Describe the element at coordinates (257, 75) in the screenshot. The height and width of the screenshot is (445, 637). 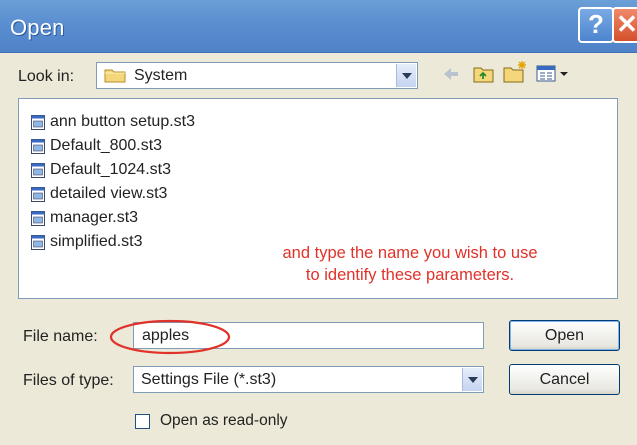
I see `look-in-dropdown: System` at that location.